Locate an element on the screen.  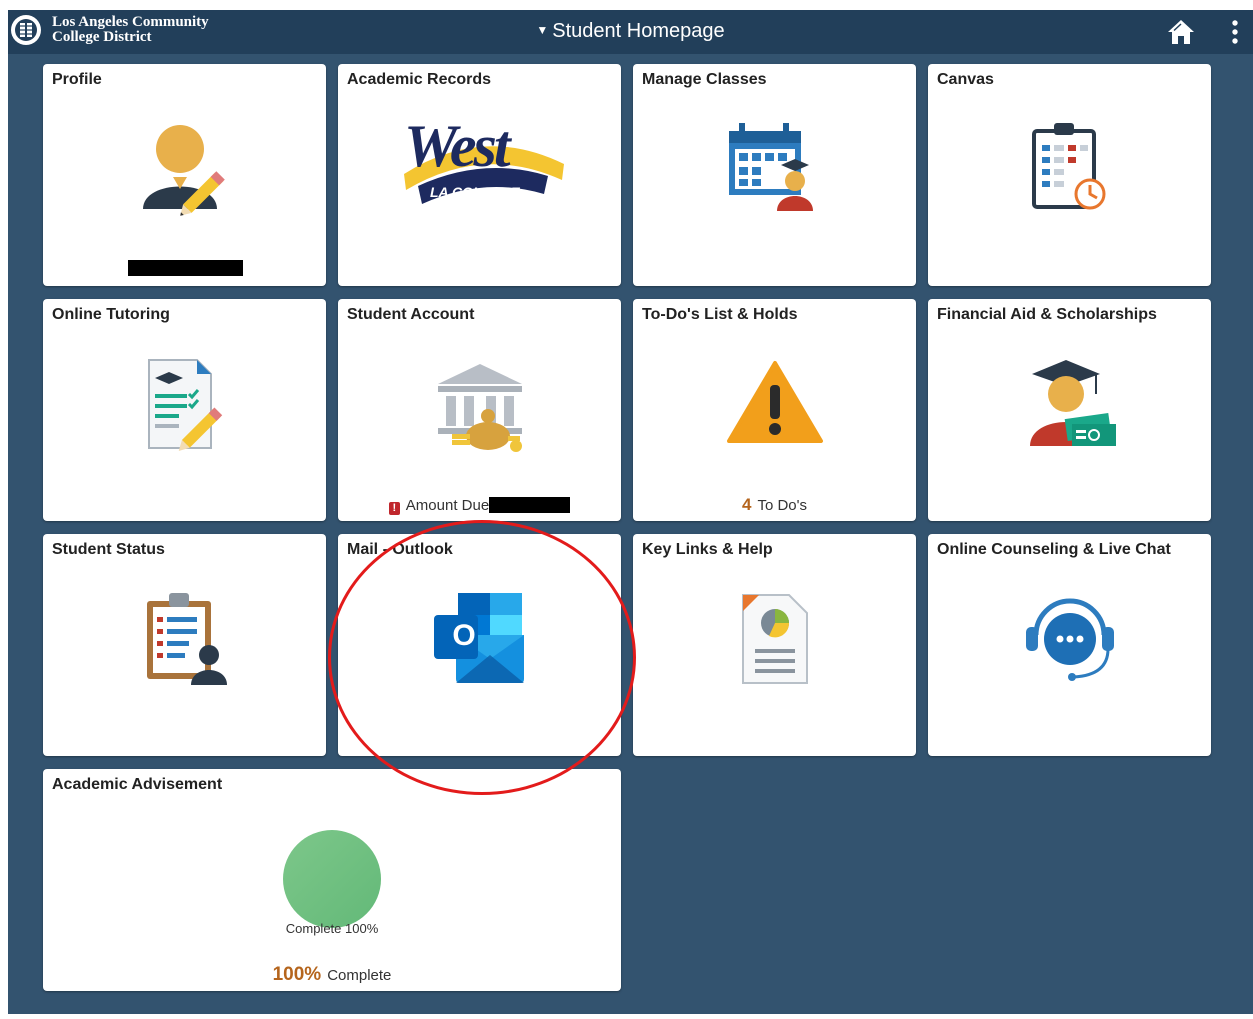
todo-count-row: 4 To Do's is located at coordinates (774, 505).